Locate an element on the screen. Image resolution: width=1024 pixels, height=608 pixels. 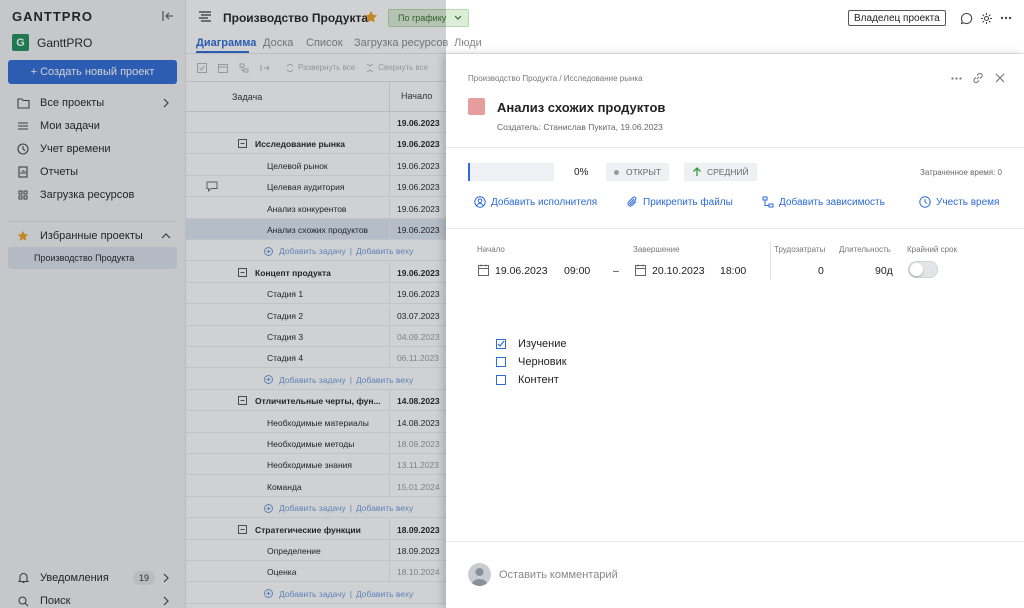
duration-input: 90д is located at coordinates (884, 271).